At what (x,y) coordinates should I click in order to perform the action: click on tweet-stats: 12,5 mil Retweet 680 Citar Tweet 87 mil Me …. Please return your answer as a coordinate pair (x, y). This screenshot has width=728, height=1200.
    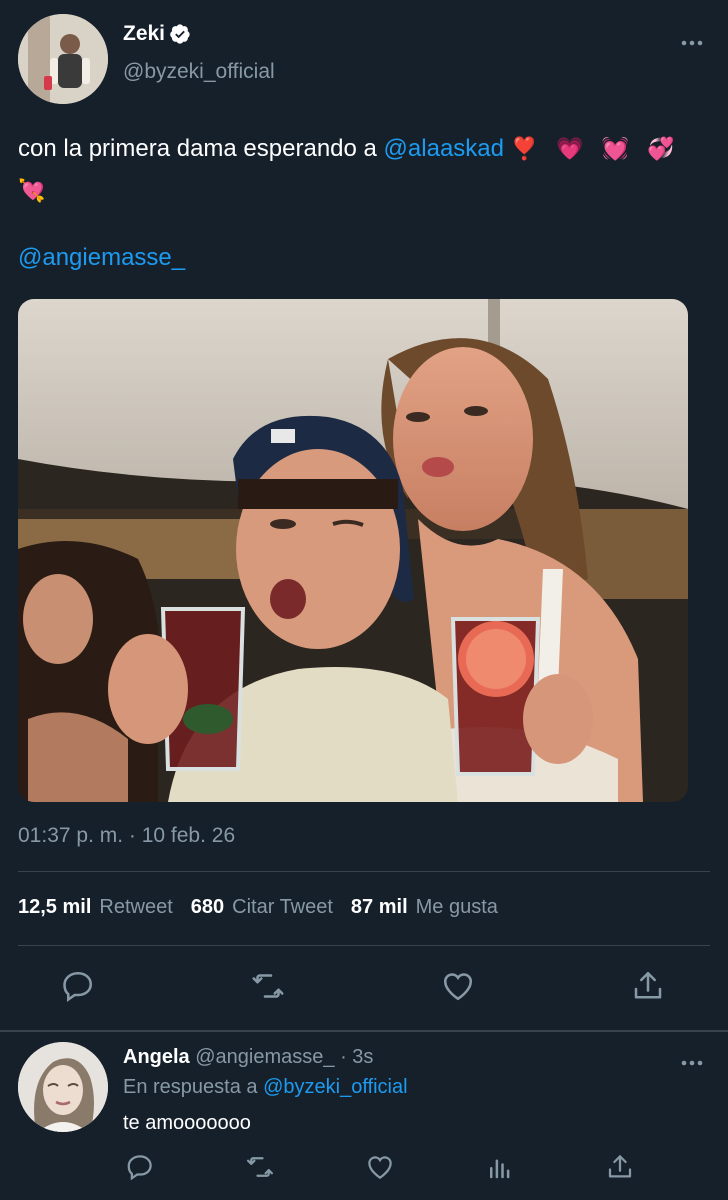
    Looking at the image, I should click on (258, 907).